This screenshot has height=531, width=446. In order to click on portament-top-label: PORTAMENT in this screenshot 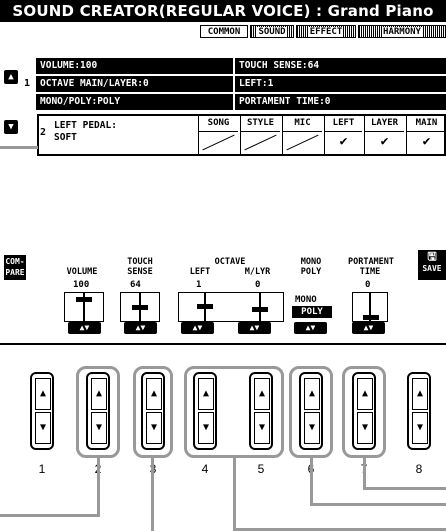, I will do `click(371, 262)`.